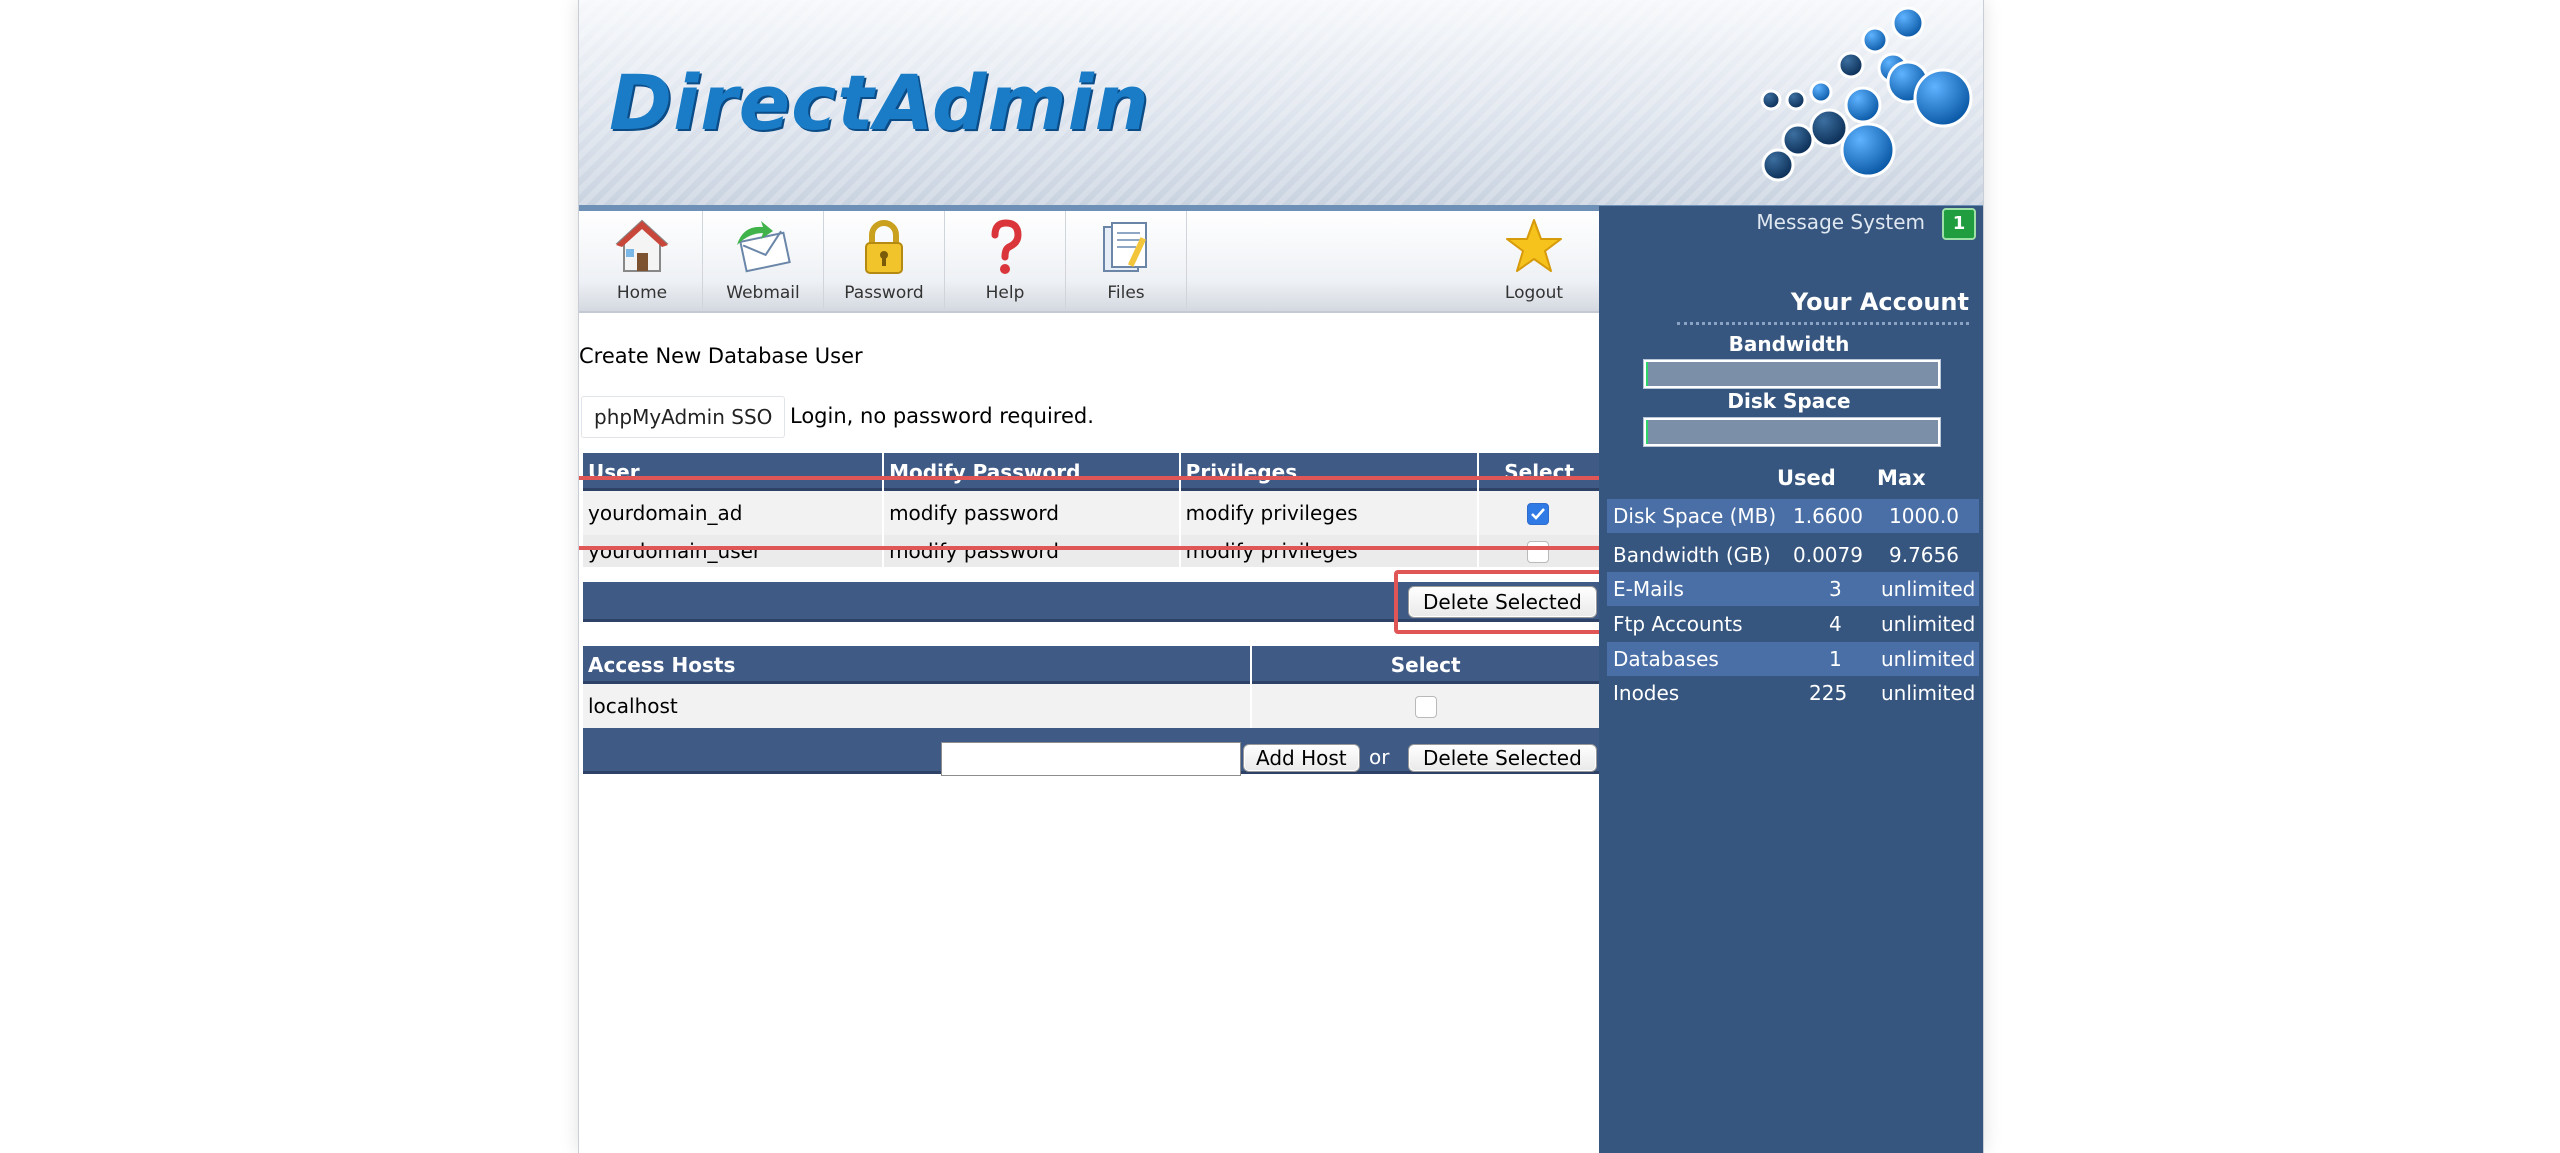 Image resolution: width=2560 pixels, height=1153 pixels. I want to click on top-navigation: Home Webmail Password Help Files Logout, so click(1089, 262).